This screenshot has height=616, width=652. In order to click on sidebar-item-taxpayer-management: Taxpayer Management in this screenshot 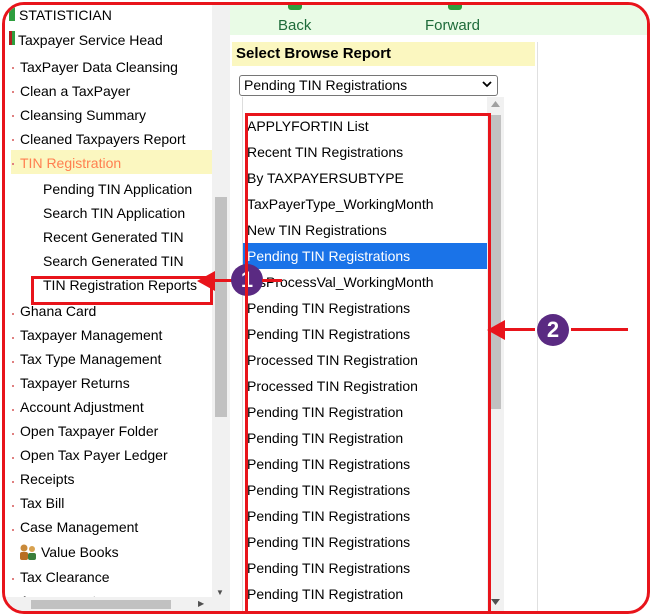, I will do `click(91, 335)`.